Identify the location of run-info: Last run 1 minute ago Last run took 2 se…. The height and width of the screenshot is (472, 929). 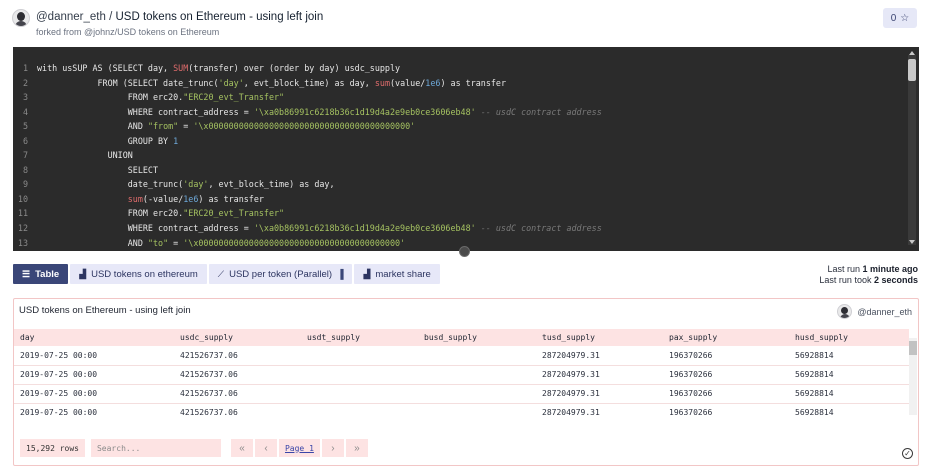
(868, 275).